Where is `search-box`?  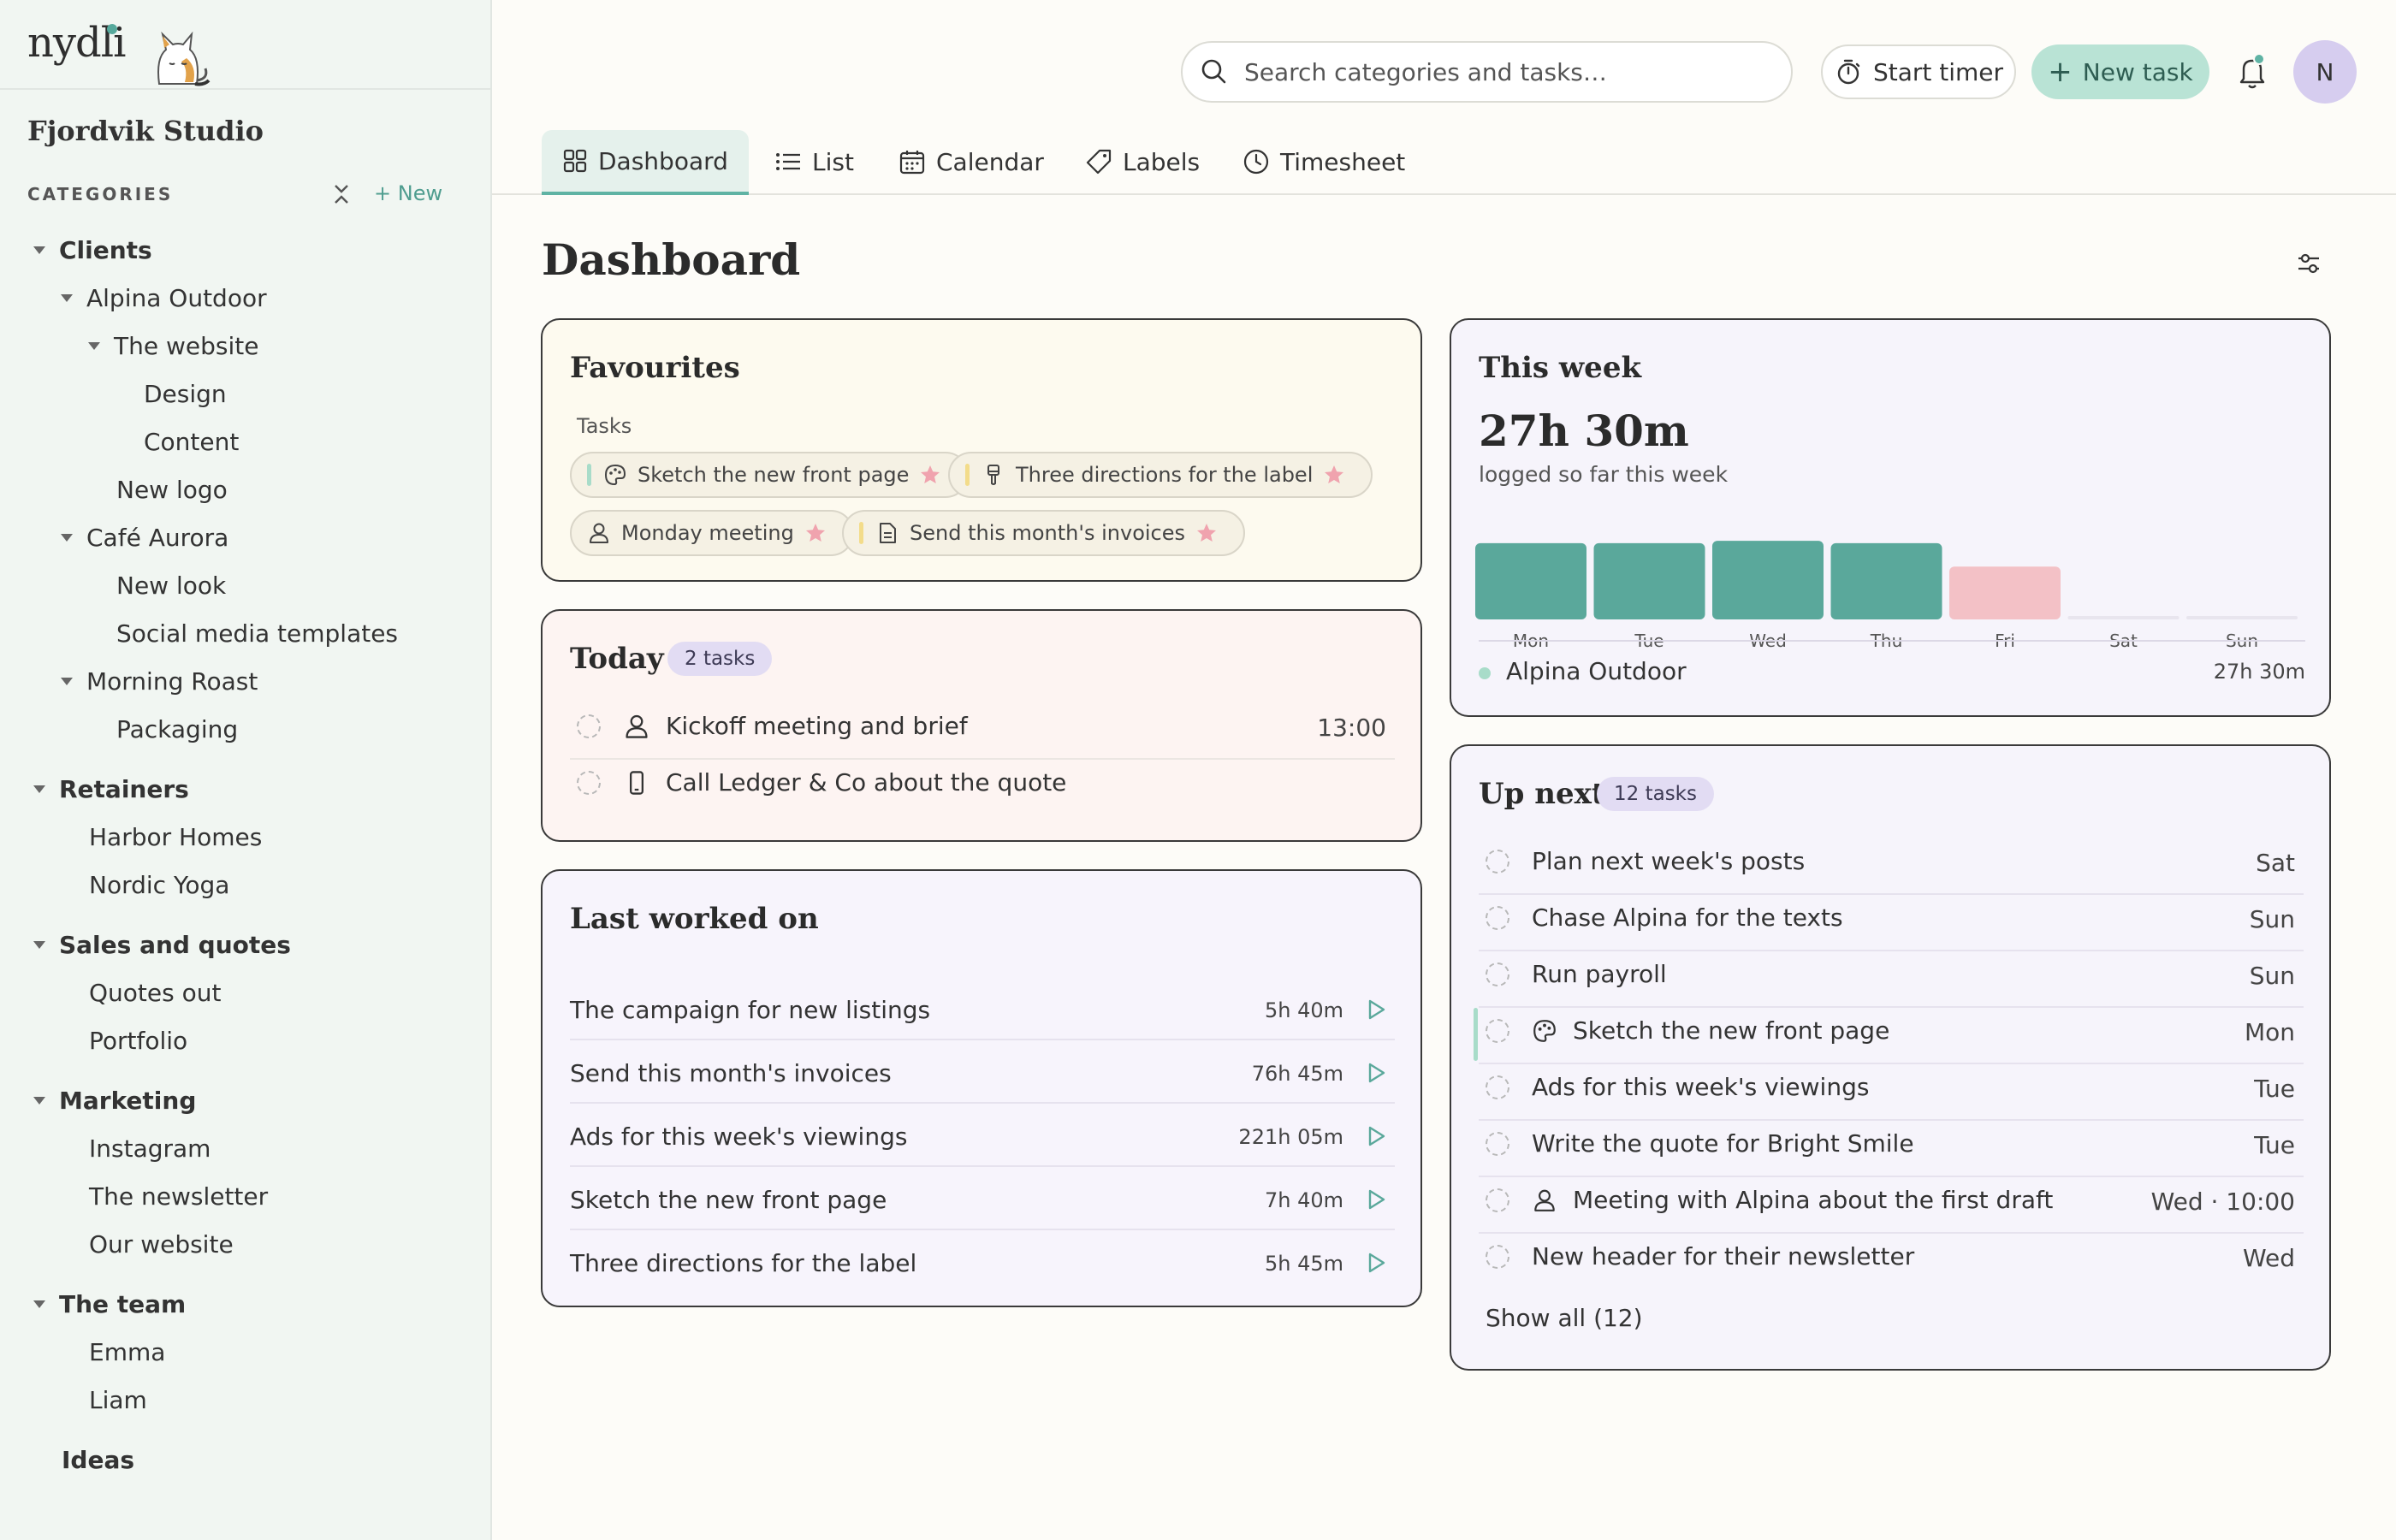
search-box is located at coordinates (1487, 72).